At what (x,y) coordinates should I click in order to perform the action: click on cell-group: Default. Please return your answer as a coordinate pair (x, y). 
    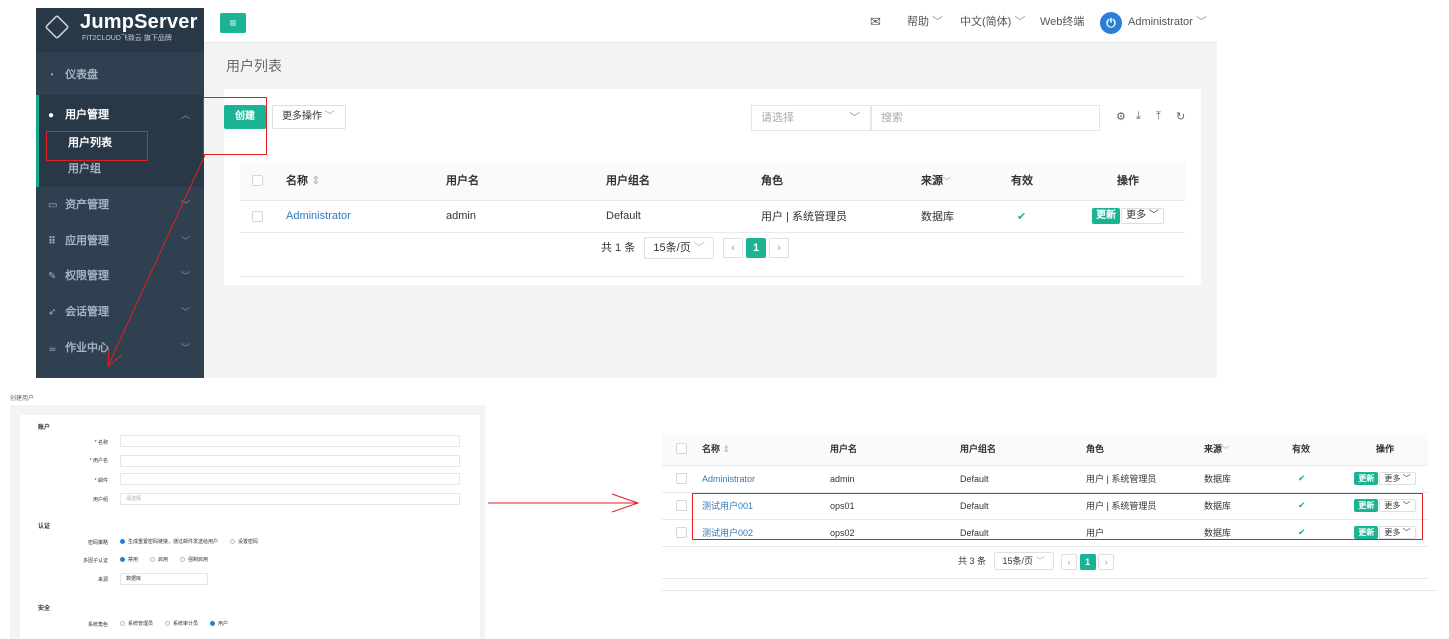
    Looking at the image, I should click on (1023, 479).